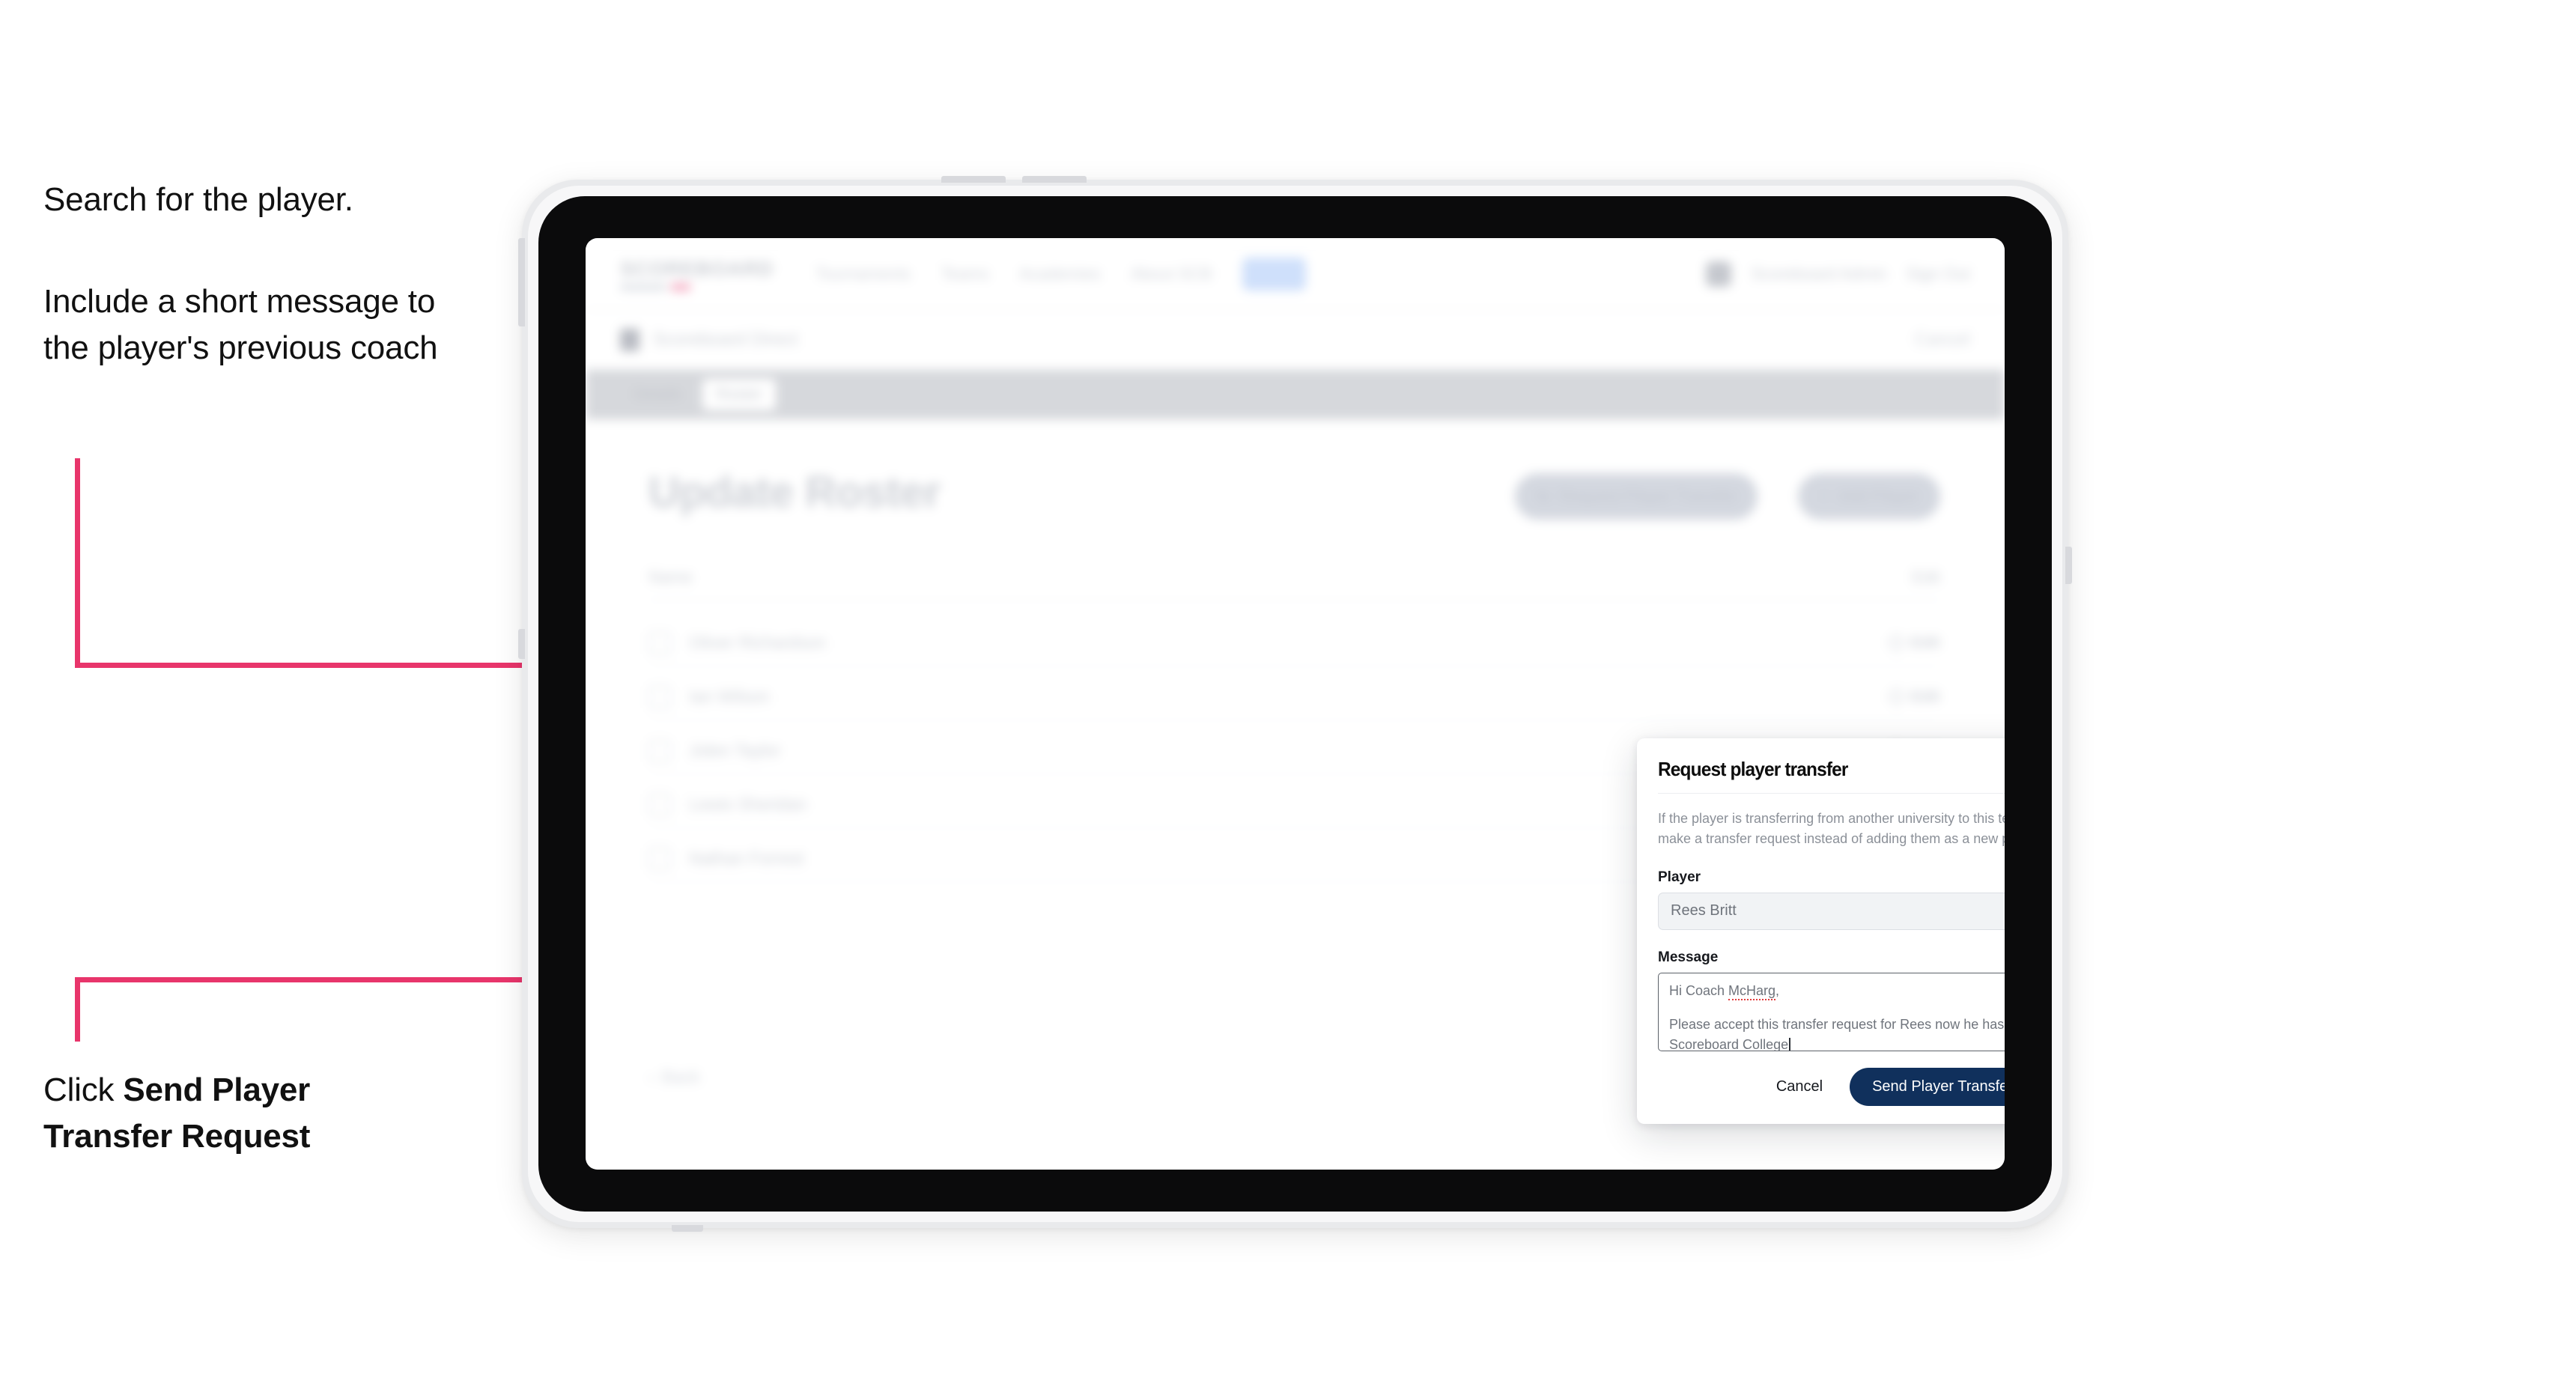  What do you see at coordinates (1926, 577) in the screenshot?
I see `column-header-edit: Edit` at bounding box center [1926, 577].